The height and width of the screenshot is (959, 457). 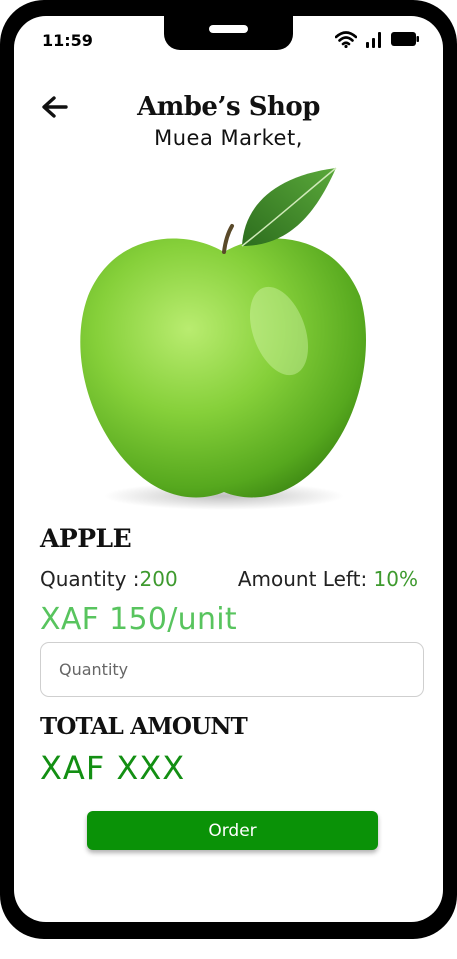 I want to click on total-amount-value: XAF XXX, so click(x=113, y=768).